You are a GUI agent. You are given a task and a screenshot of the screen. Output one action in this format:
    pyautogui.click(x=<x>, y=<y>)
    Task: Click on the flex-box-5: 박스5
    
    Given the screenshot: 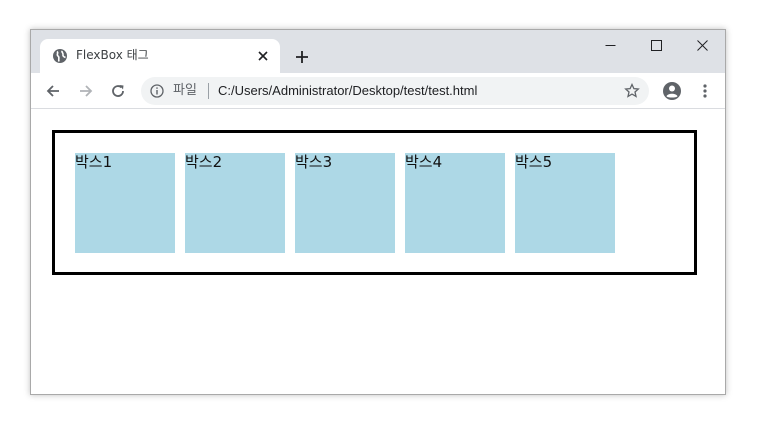 What is the action you would take?
    pyautogui.click(x=565, y=203)
    